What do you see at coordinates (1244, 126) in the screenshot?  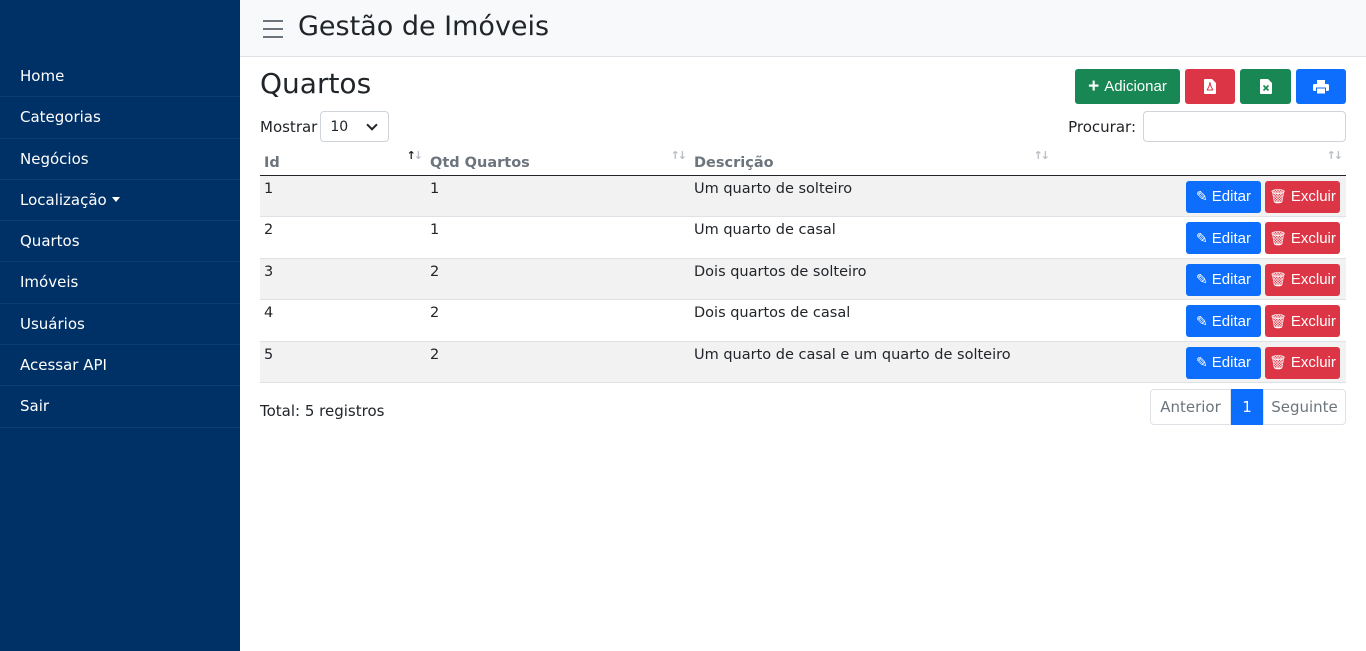 I see `search-input` at bounding box center [1244, 126].